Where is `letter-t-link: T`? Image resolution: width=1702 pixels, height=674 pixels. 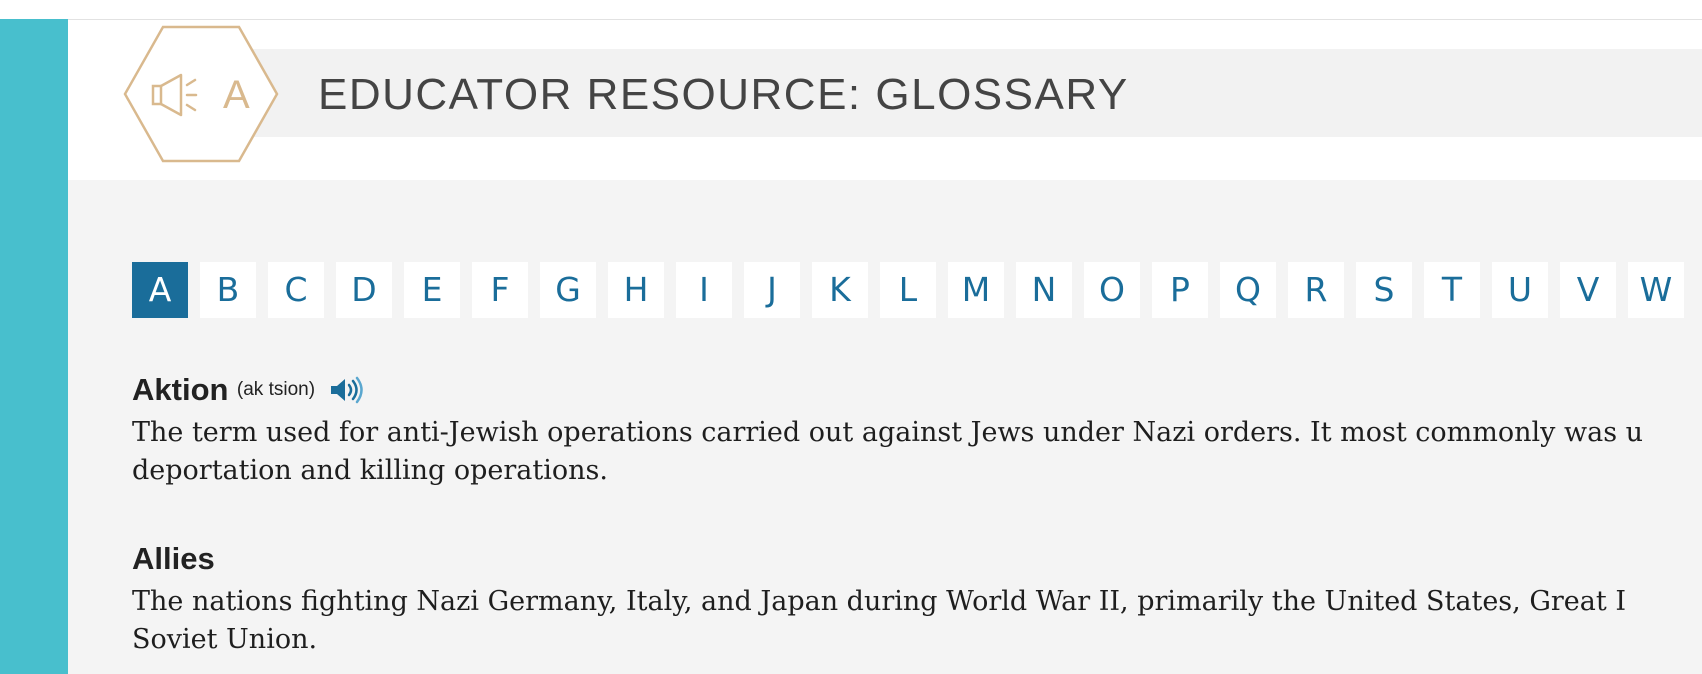 letter-t-link: T is located at coordinates (1452, 290).